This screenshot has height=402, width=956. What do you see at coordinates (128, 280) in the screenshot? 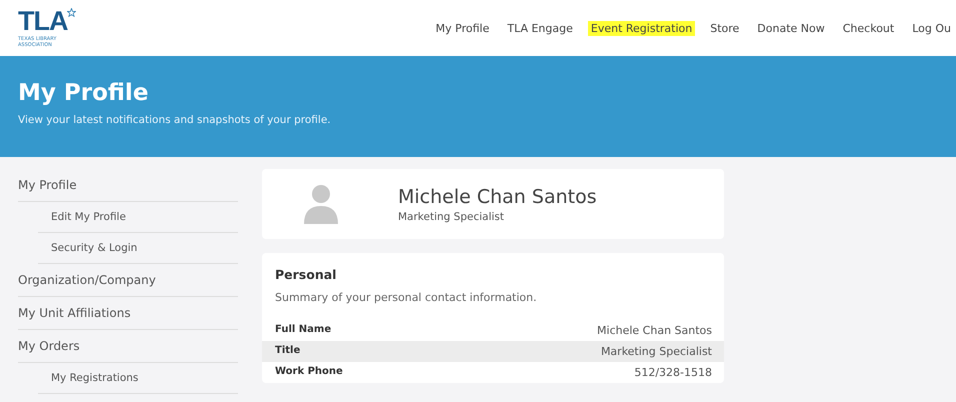
I see `sidebar-item: Organization/Company` at bounding box center [128, 280].